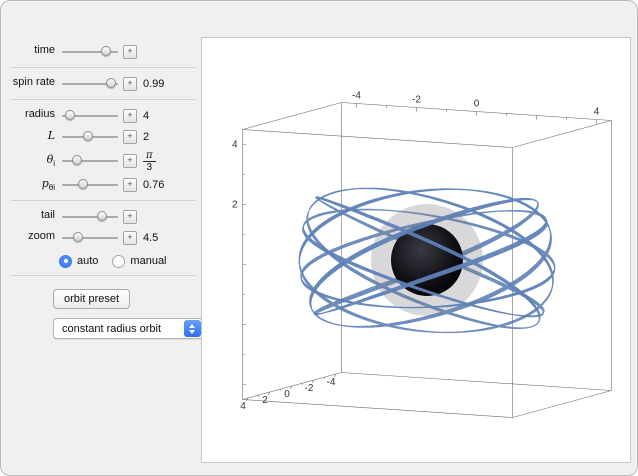 The width and height of the screenshot is (638, 476). Describe the element at coordinates (112, 328) in the screenshot. I see `dropdown-selected-value: constant radius orbit` at that location.